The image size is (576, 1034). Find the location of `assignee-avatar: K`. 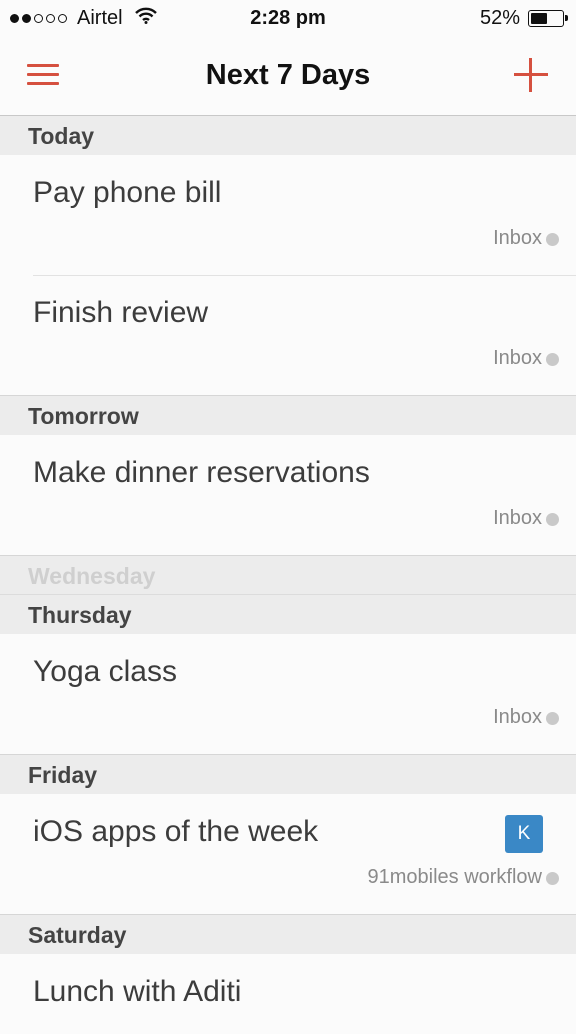

assignee-avatar: K is located at coordinates (524, 834).